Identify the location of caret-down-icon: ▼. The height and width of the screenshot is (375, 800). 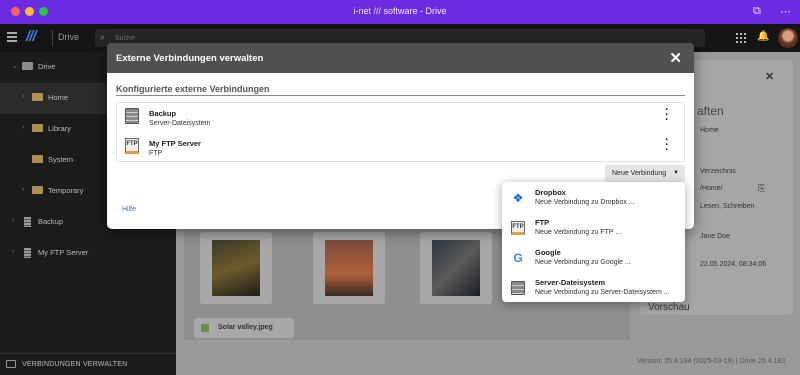
(676, 173).